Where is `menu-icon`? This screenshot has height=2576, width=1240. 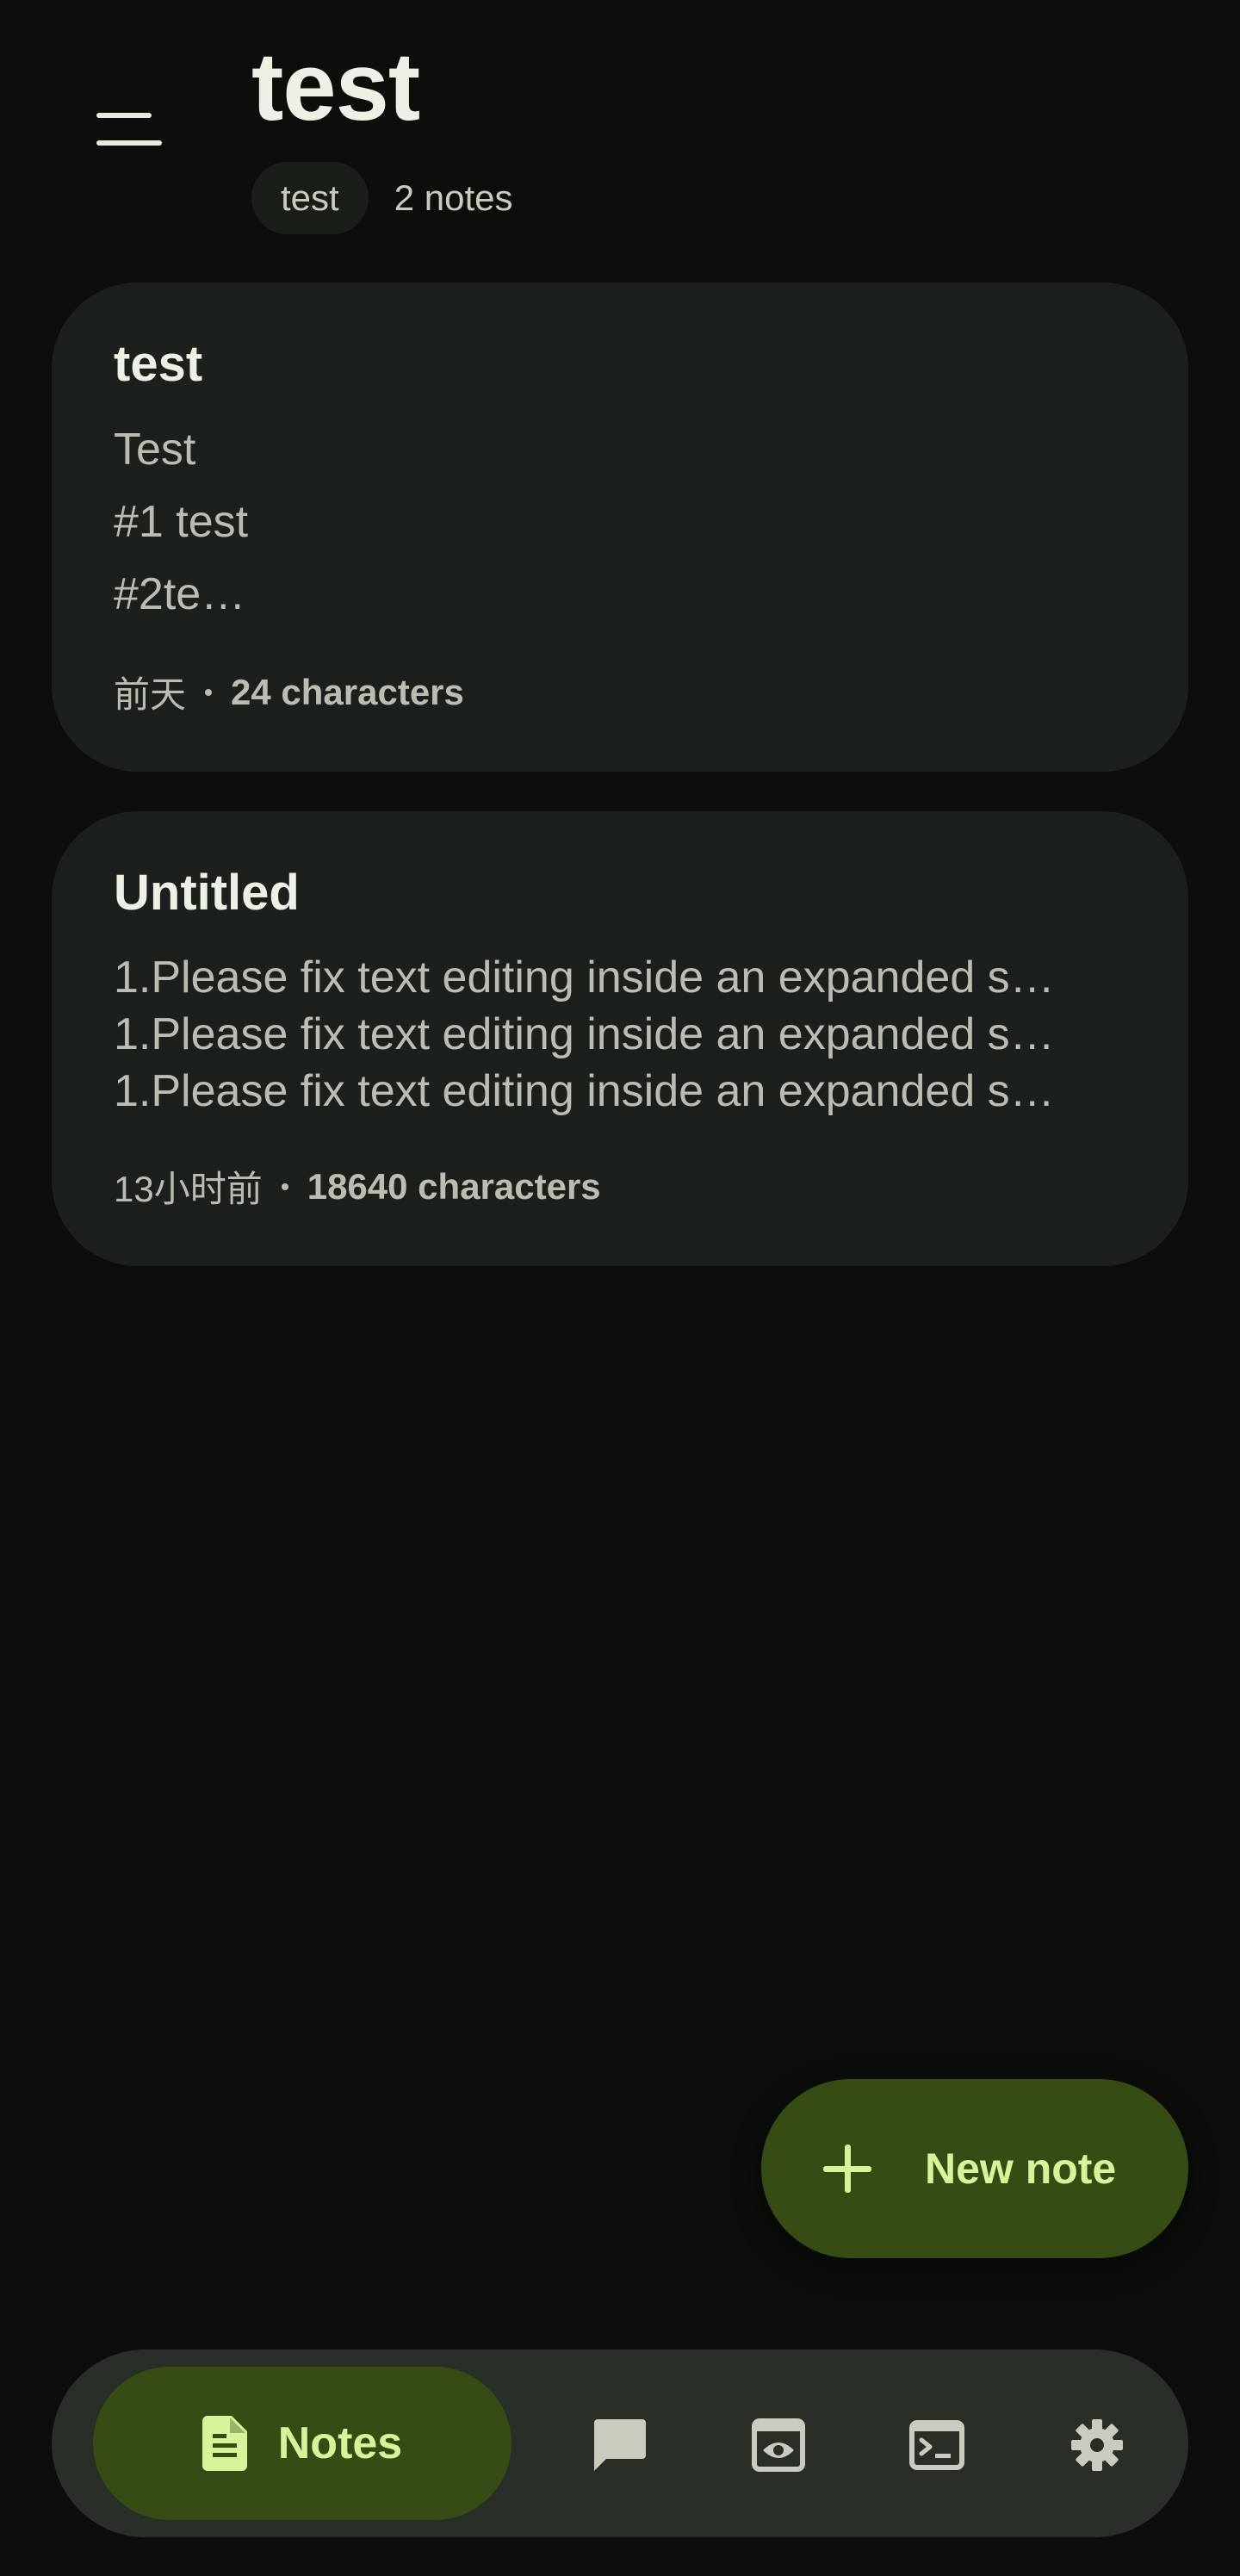 menu-icon is located at coordinates (129, 129).